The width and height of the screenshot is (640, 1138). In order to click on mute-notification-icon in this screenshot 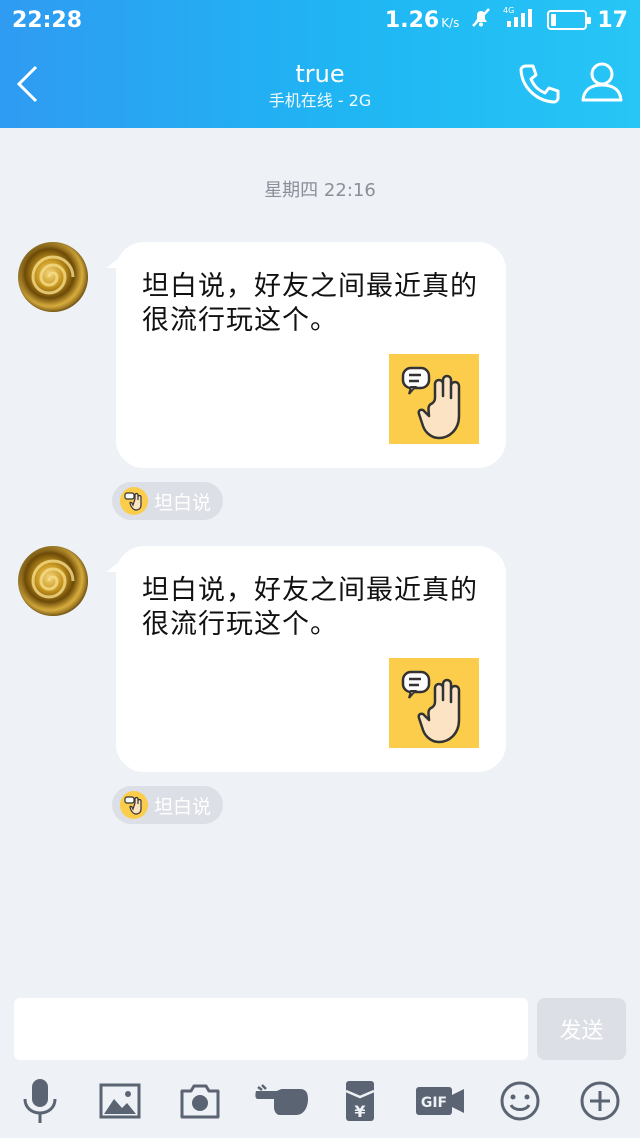, I will do `click(481, 20)`.